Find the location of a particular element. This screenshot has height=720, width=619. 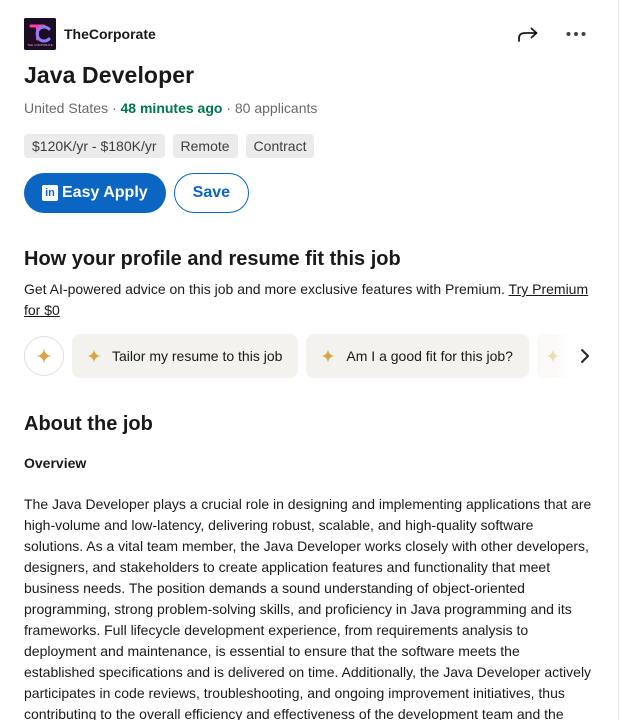

svg-text: THE CORPORATE is located at coordinates (40, 45).